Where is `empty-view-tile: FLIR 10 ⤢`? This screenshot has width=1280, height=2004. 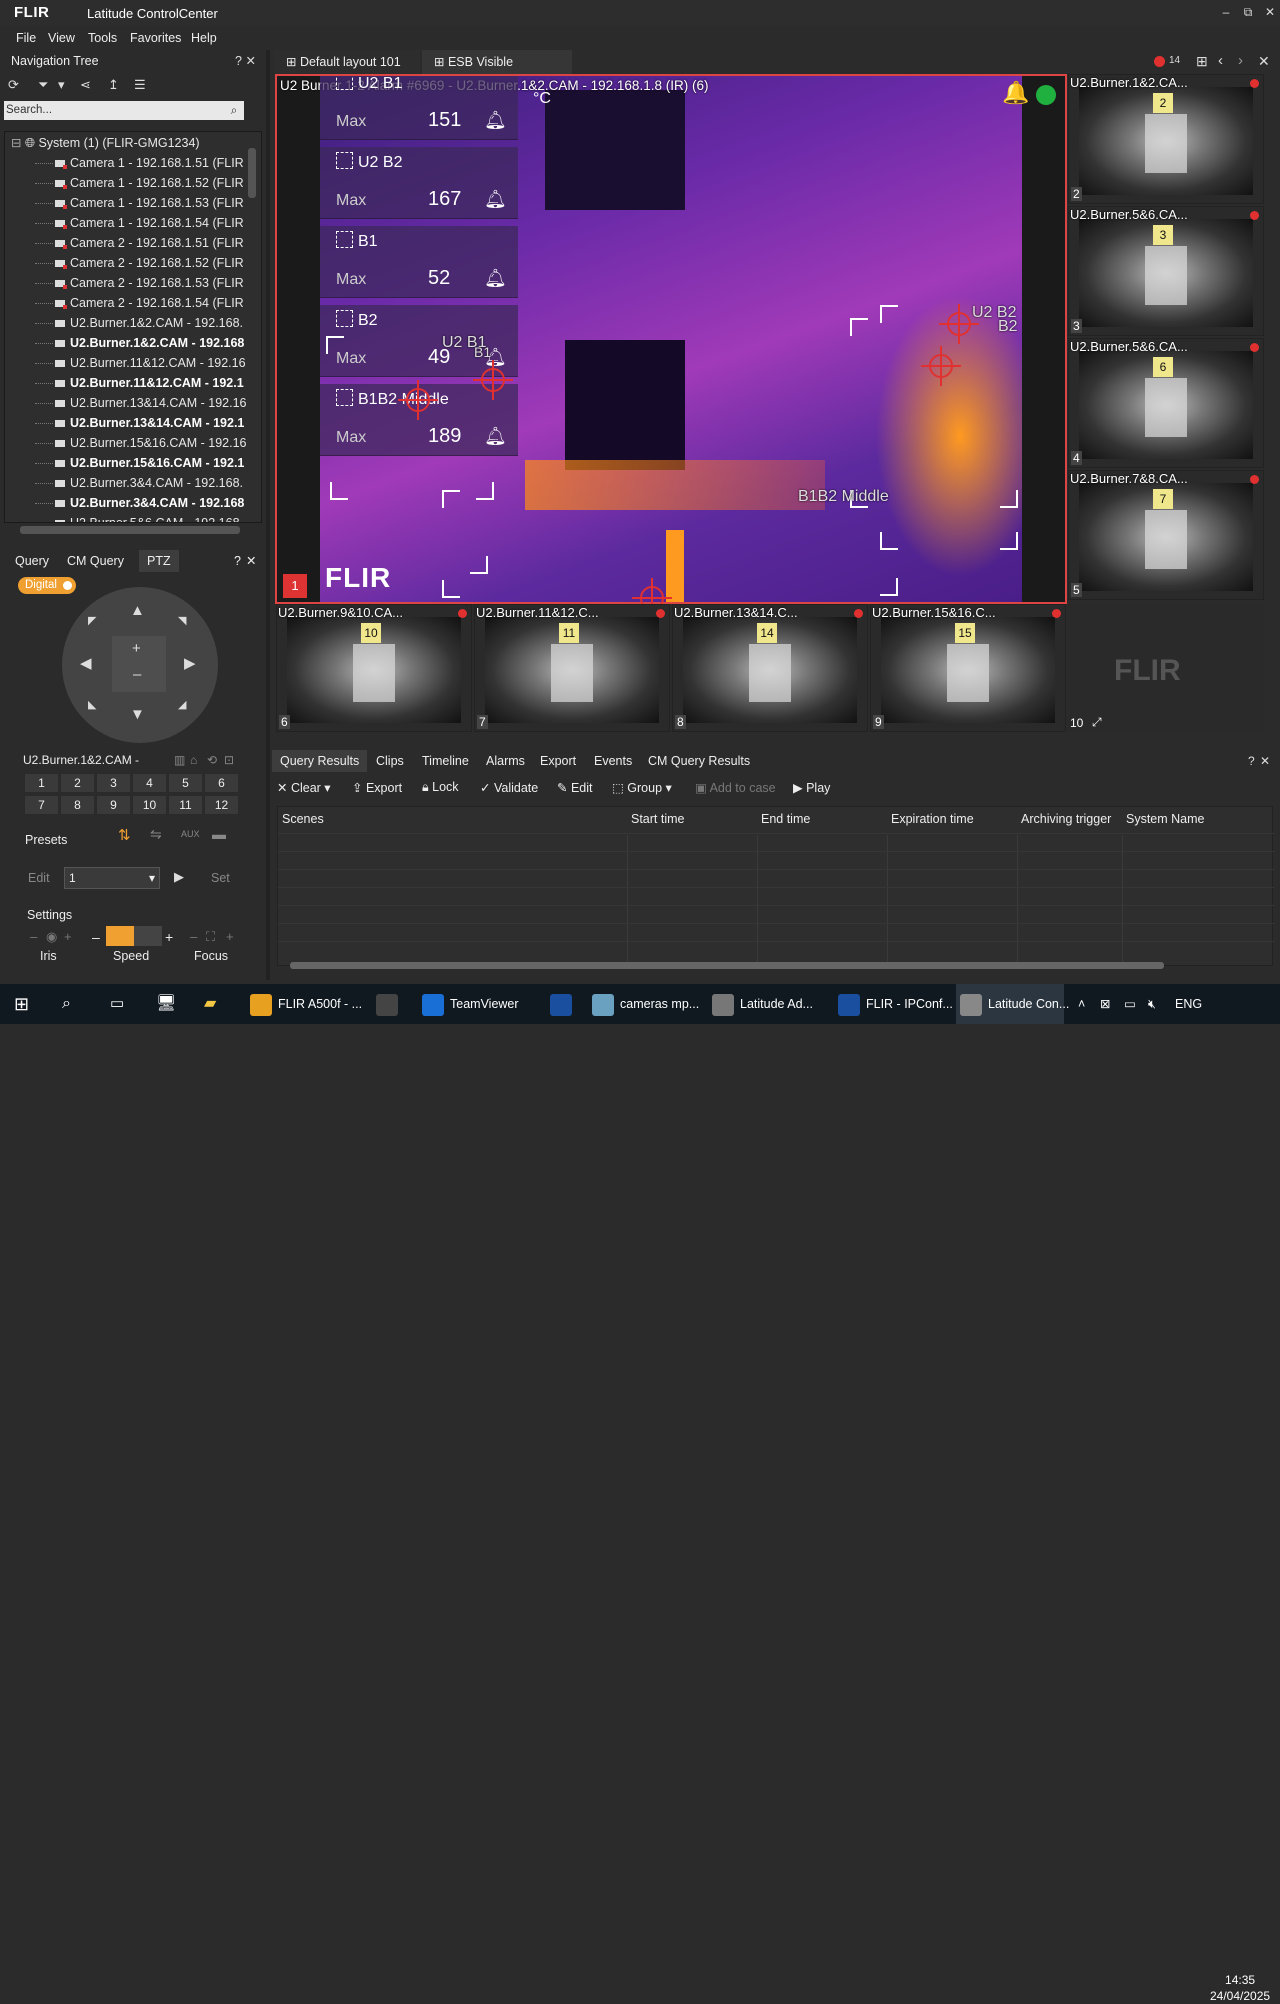
empty-view-tile: FLIR 10 ⤢ is located at coordinates (1166, 668).